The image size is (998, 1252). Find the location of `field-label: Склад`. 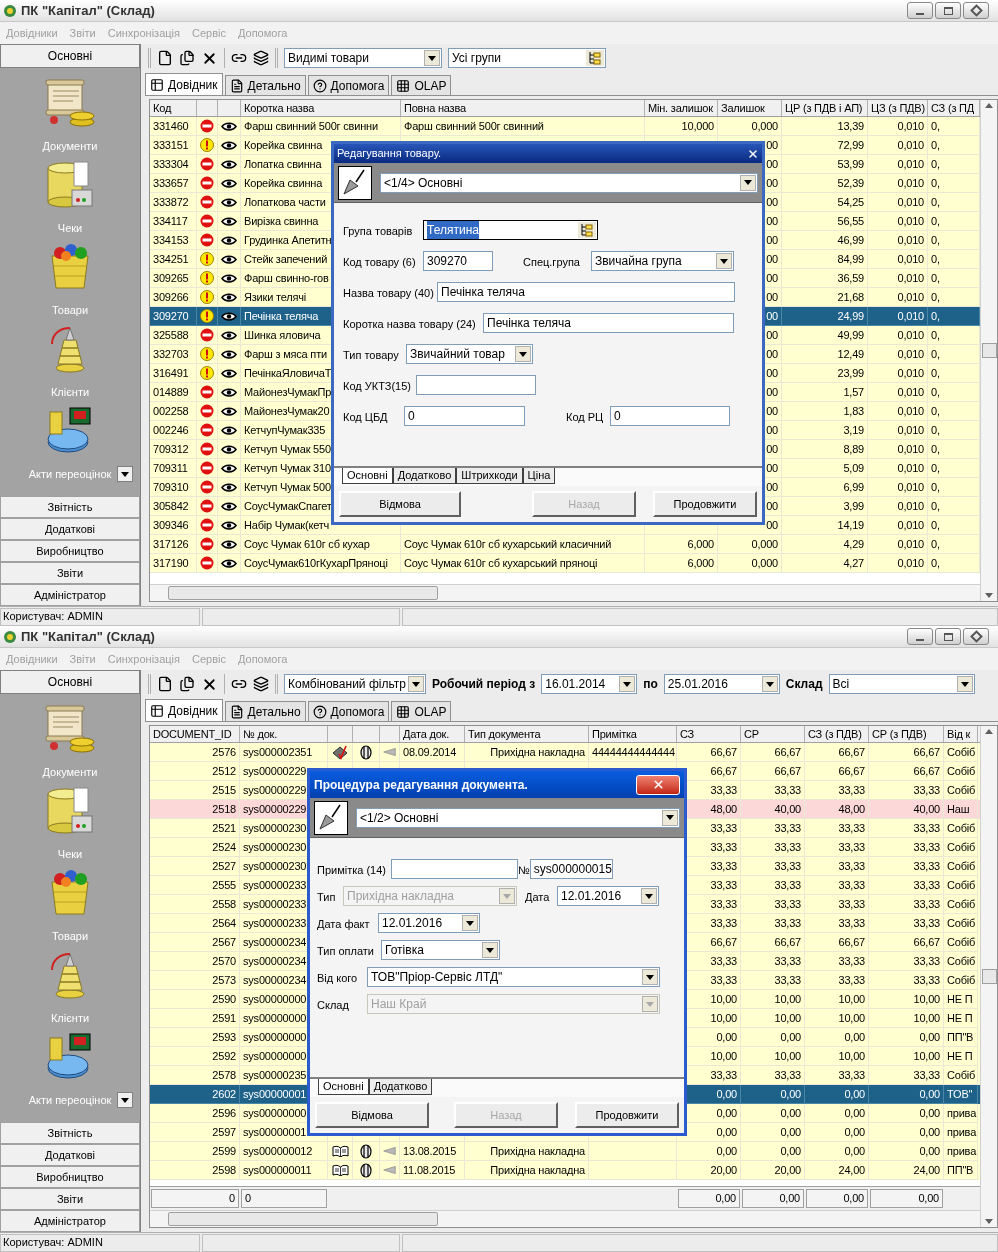

field-label: Склад is located at coordinates (333, 1006).